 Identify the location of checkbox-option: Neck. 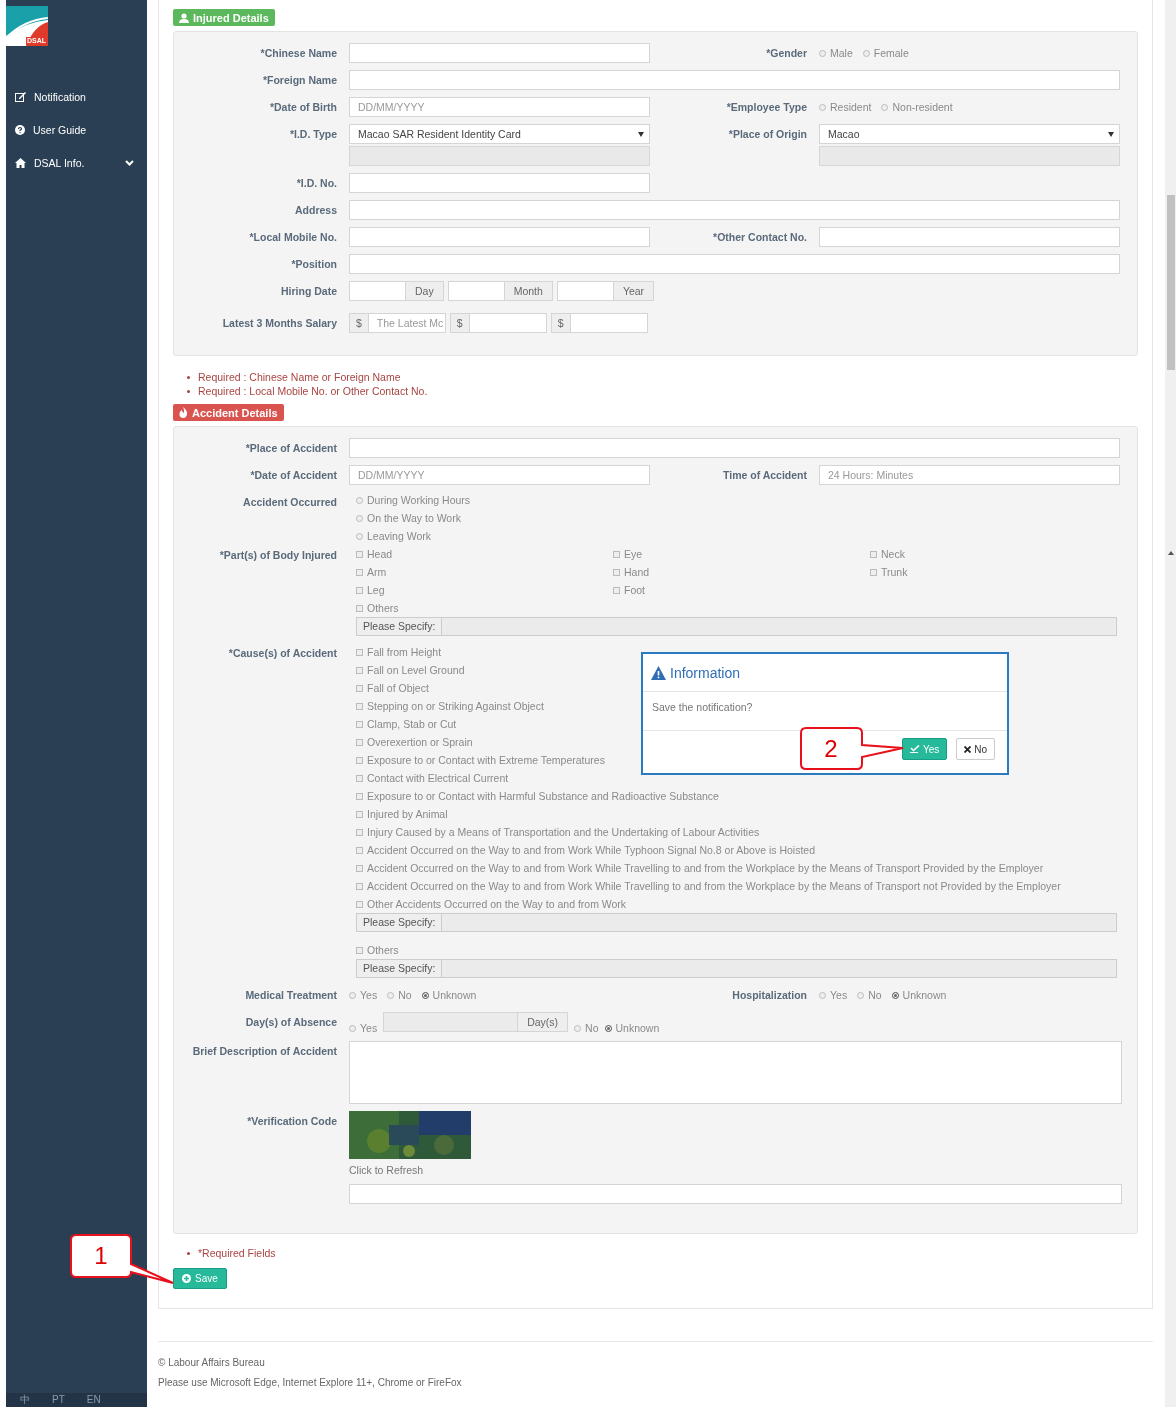
(887, 554).